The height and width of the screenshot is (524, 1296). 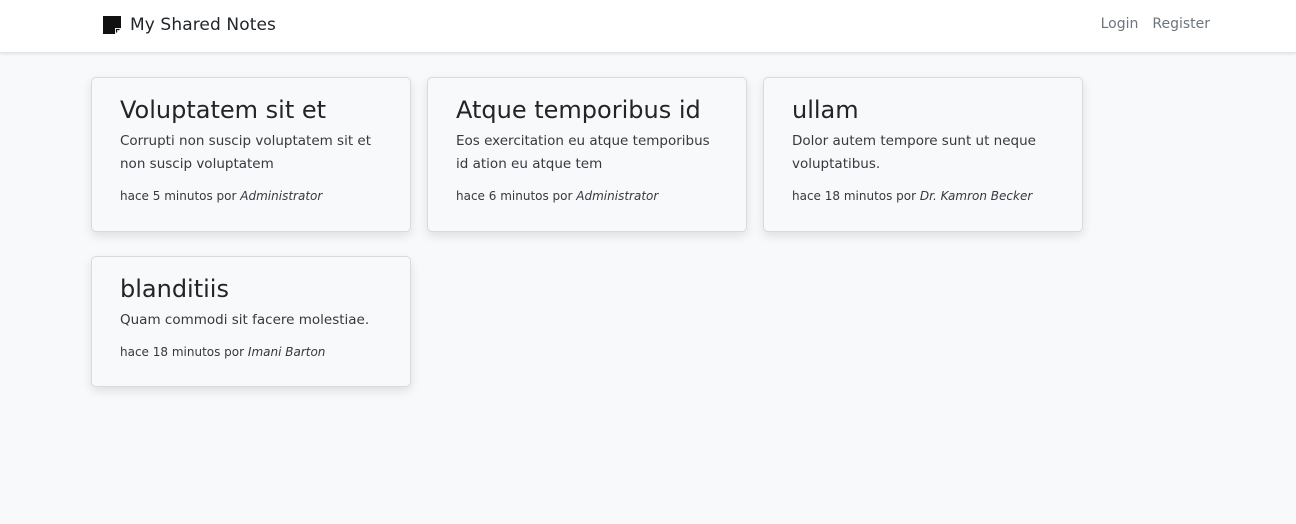 What do you see at coordinates (514, 196) in the screenshot?
I see `note-timestamp: hace 6 minutos por` at bounding box center [514, 196].